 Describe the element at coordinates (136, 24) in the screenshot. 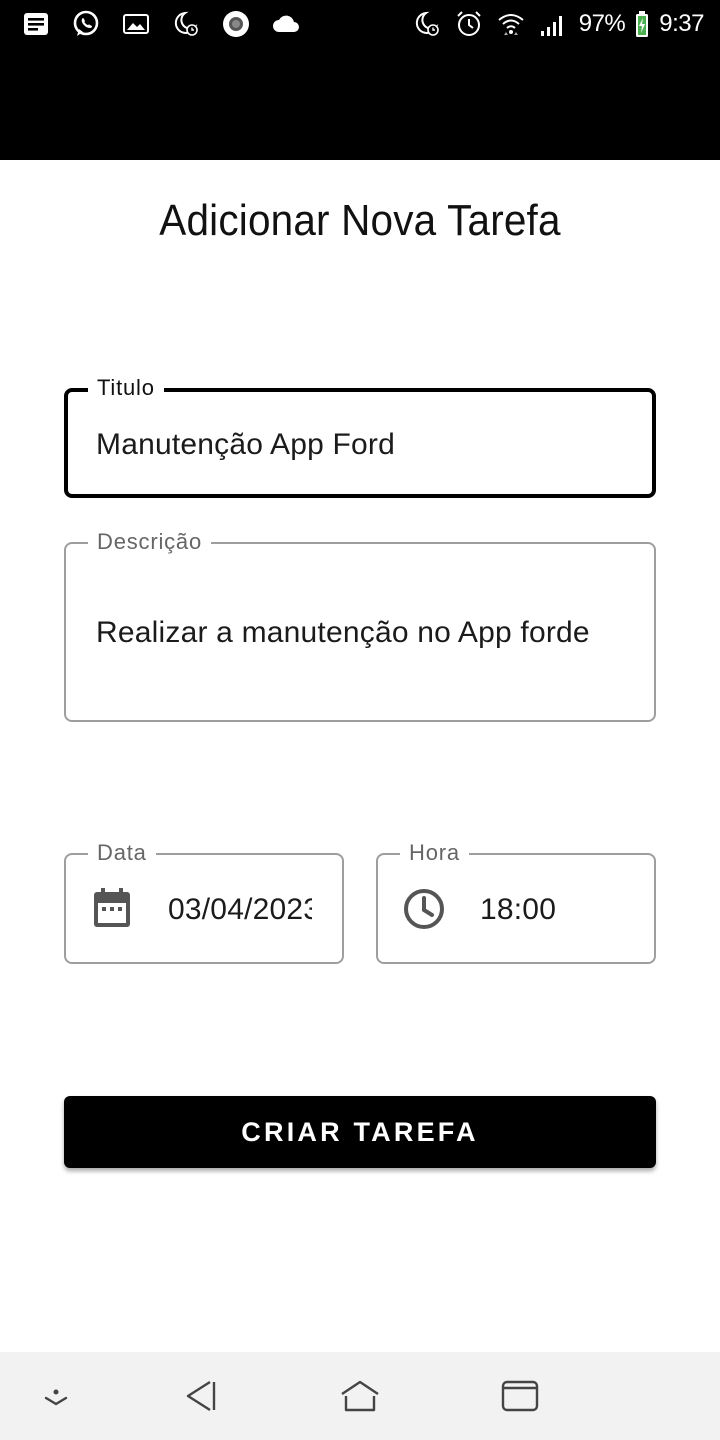

I see `image-icon` at that location.